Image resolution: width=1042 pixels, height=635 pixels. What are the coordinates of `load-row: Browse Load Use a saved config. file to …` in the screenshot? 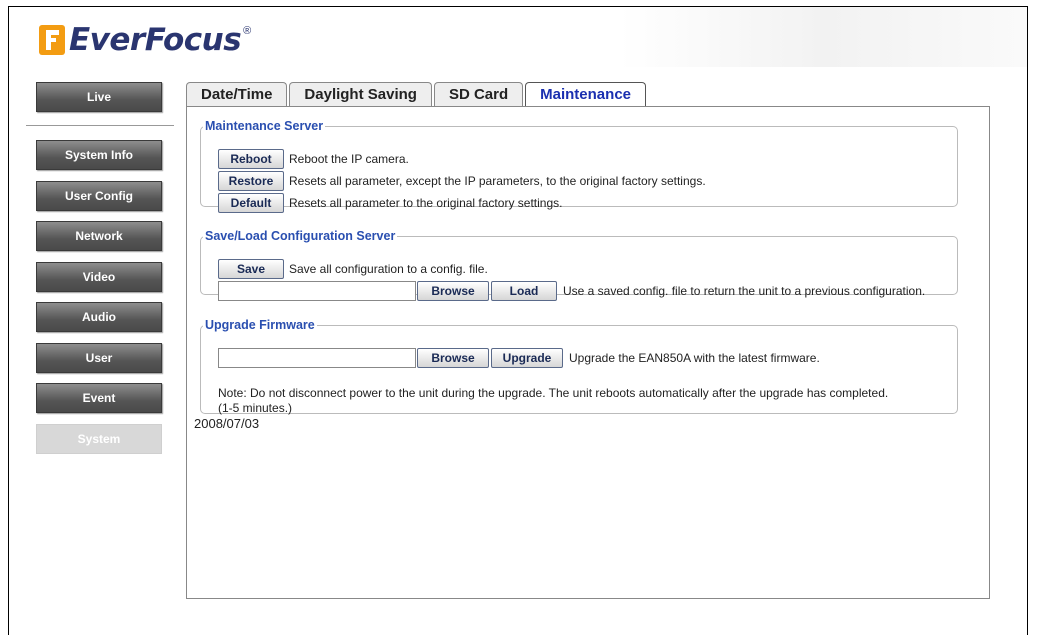 It's located at (571, 291).